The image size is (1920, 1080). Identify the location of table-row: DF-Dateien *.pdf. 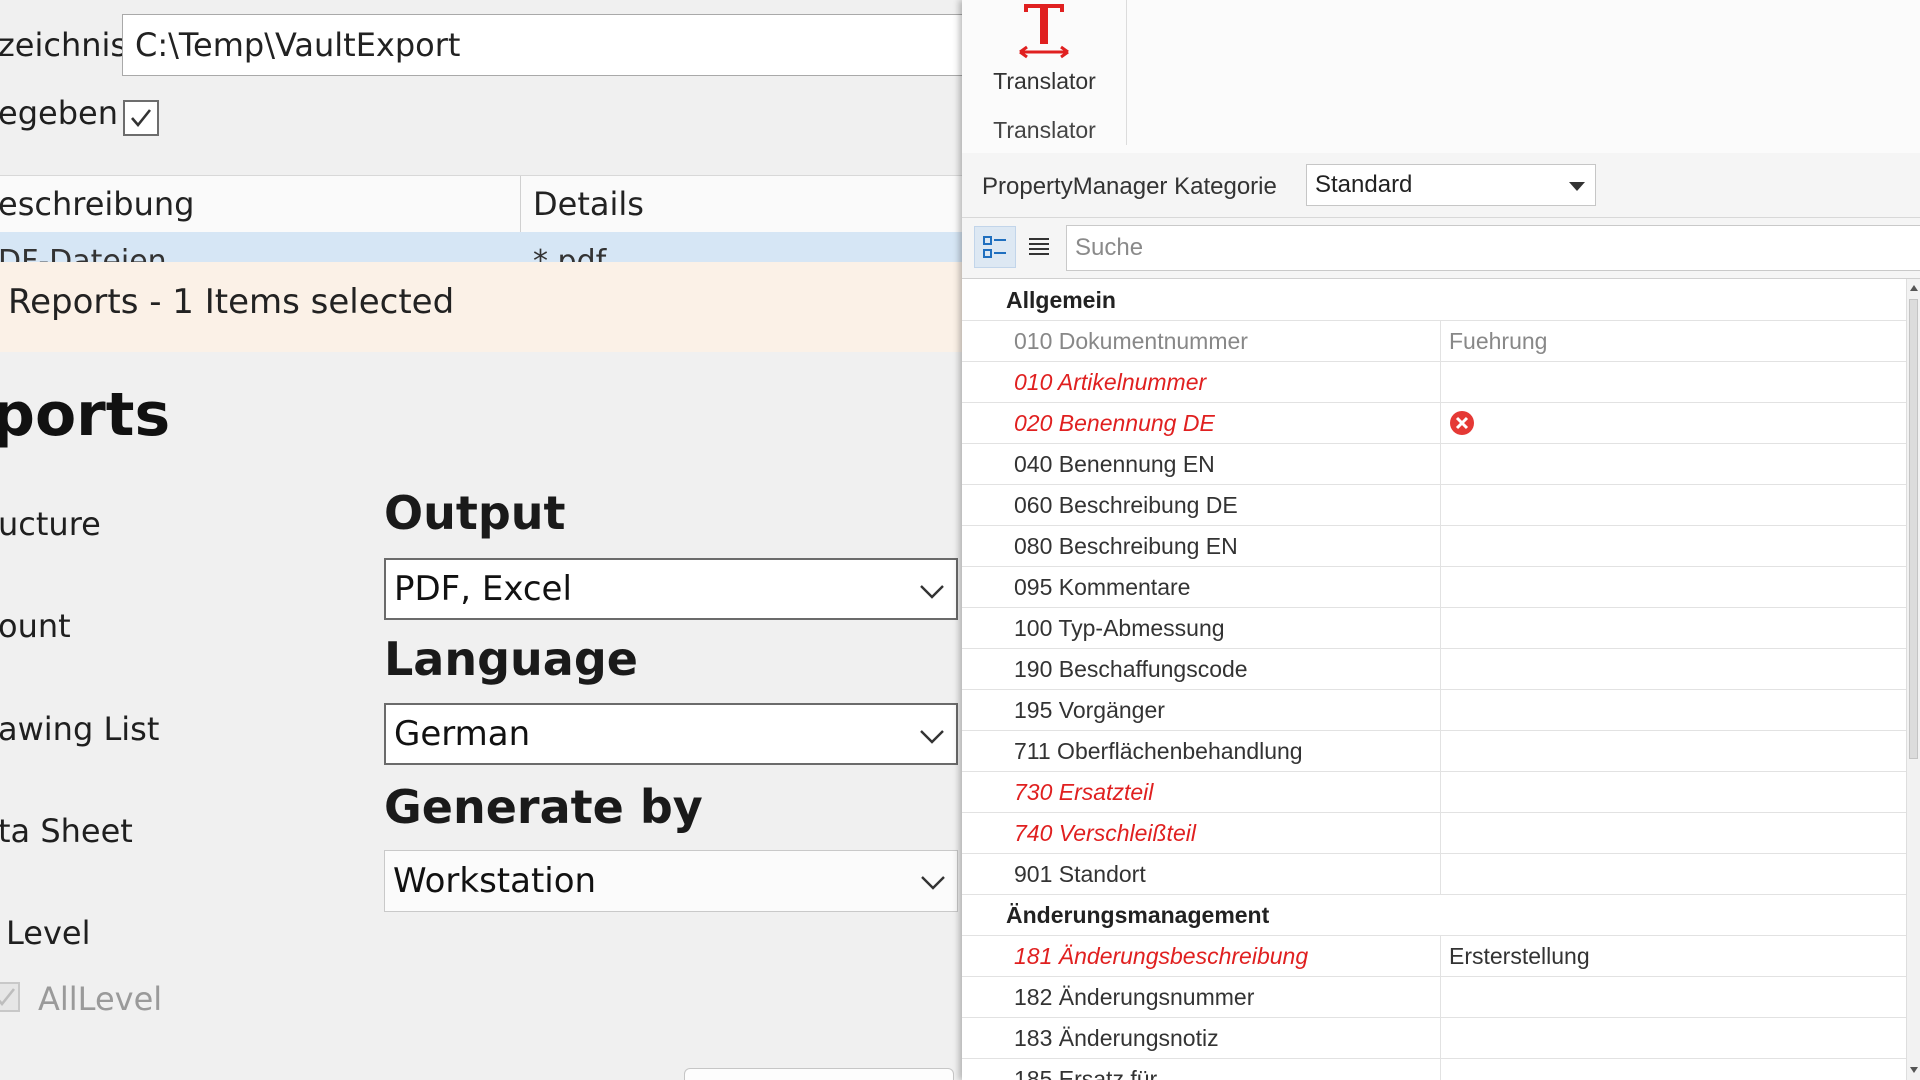
(481, 247).